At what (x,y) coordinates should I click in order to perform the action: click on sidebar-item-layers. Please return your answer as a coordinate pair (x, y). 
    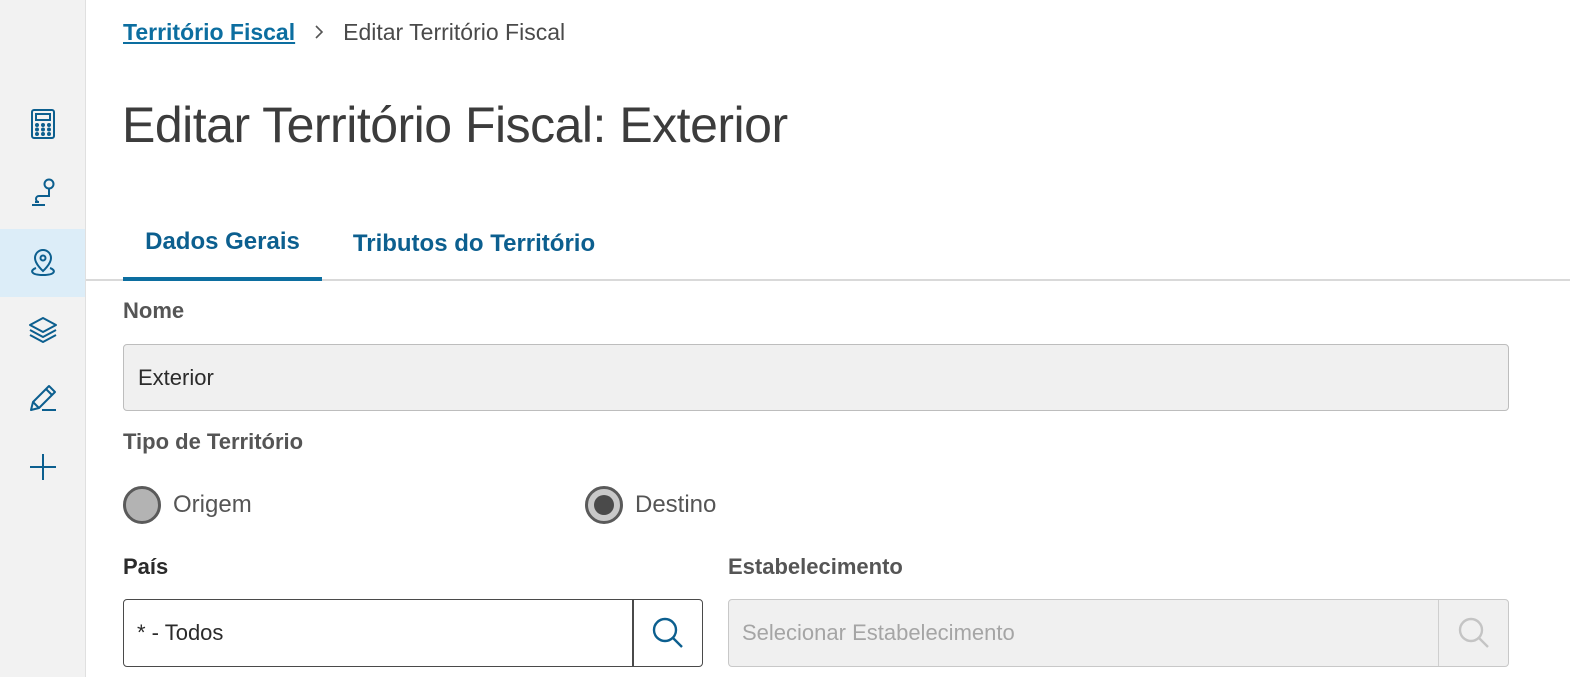
    Looking at the image, I should click on (42, 330).